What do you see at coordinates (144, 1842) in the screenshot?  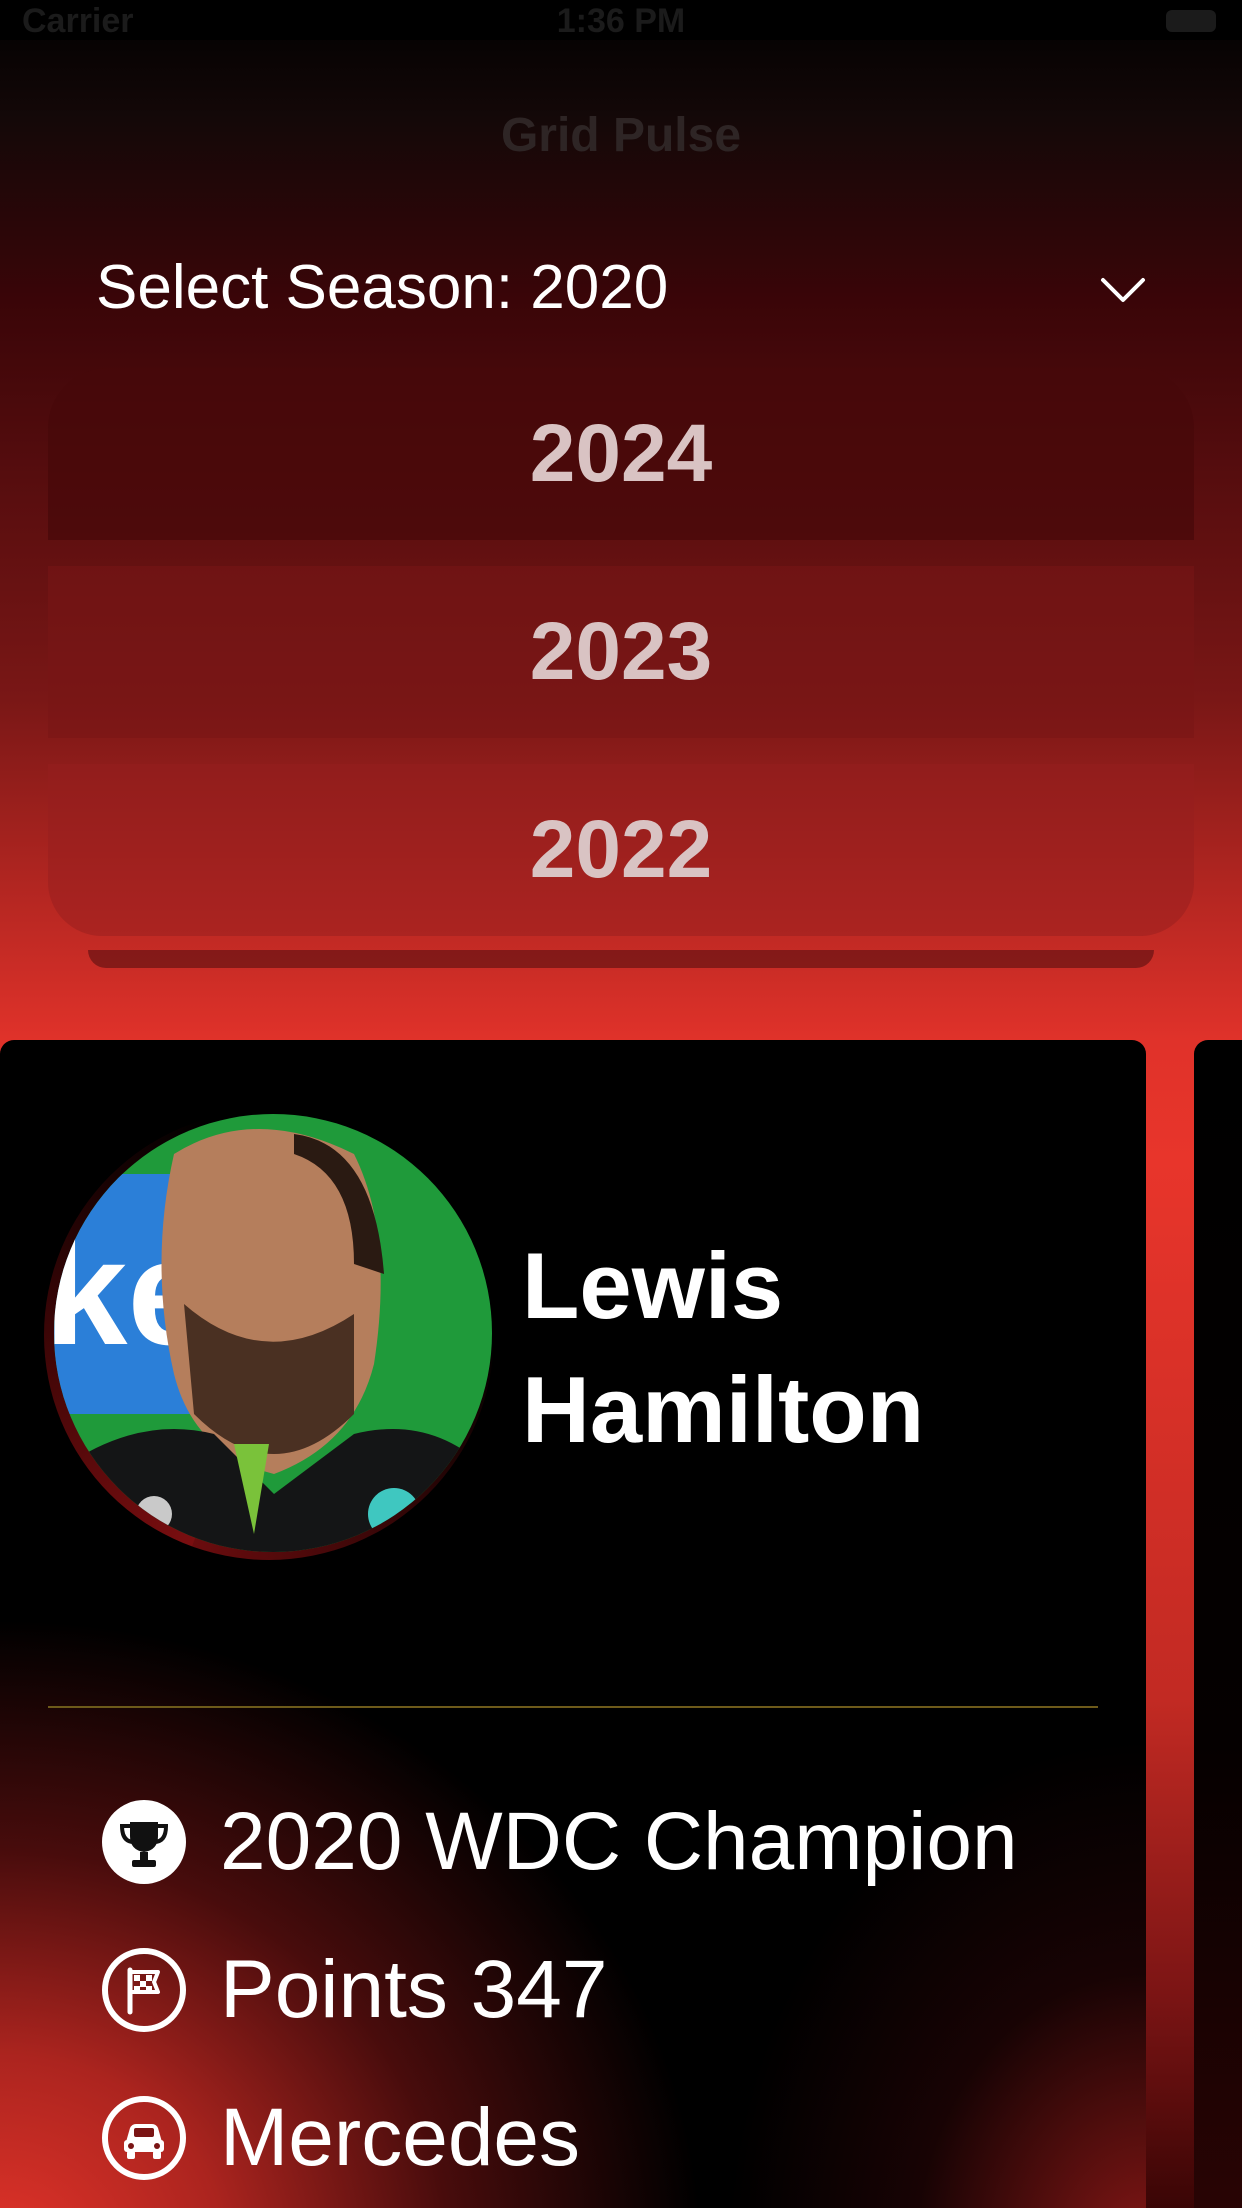 I see `trophy-icon` at bounding box center [144, 1842].